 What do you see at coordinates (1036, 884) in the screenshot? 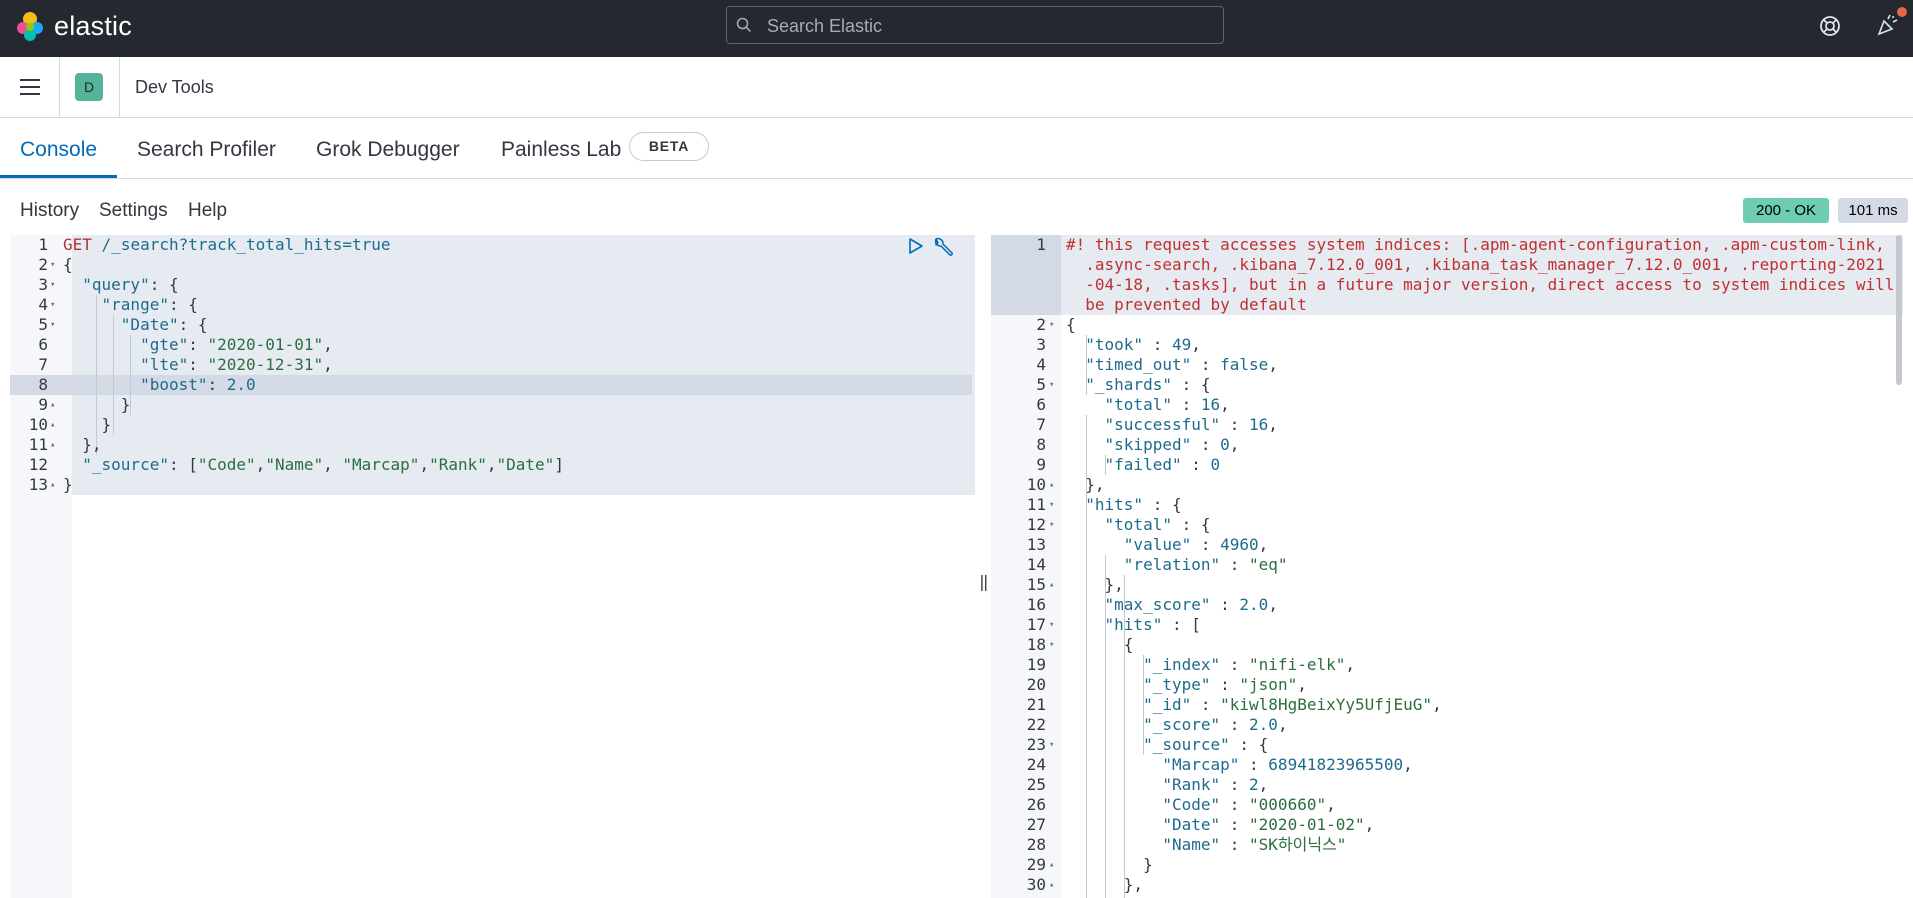
I see `line-number: 30` at bounding box center [1036, 884].